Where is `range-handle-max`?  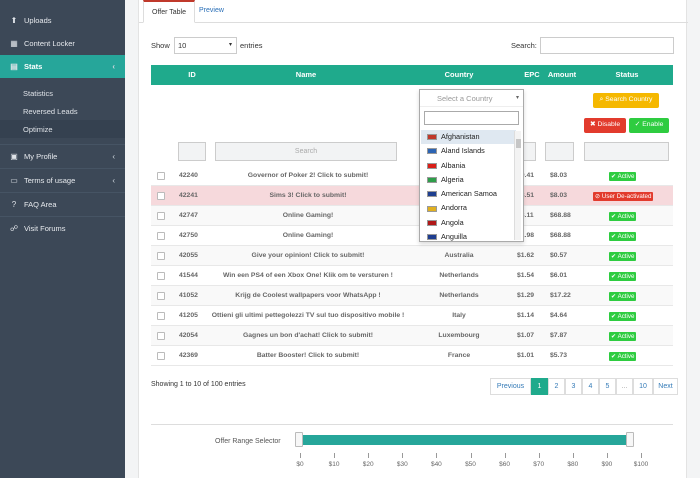 range-handle-max is located at coordinates (630, 439).